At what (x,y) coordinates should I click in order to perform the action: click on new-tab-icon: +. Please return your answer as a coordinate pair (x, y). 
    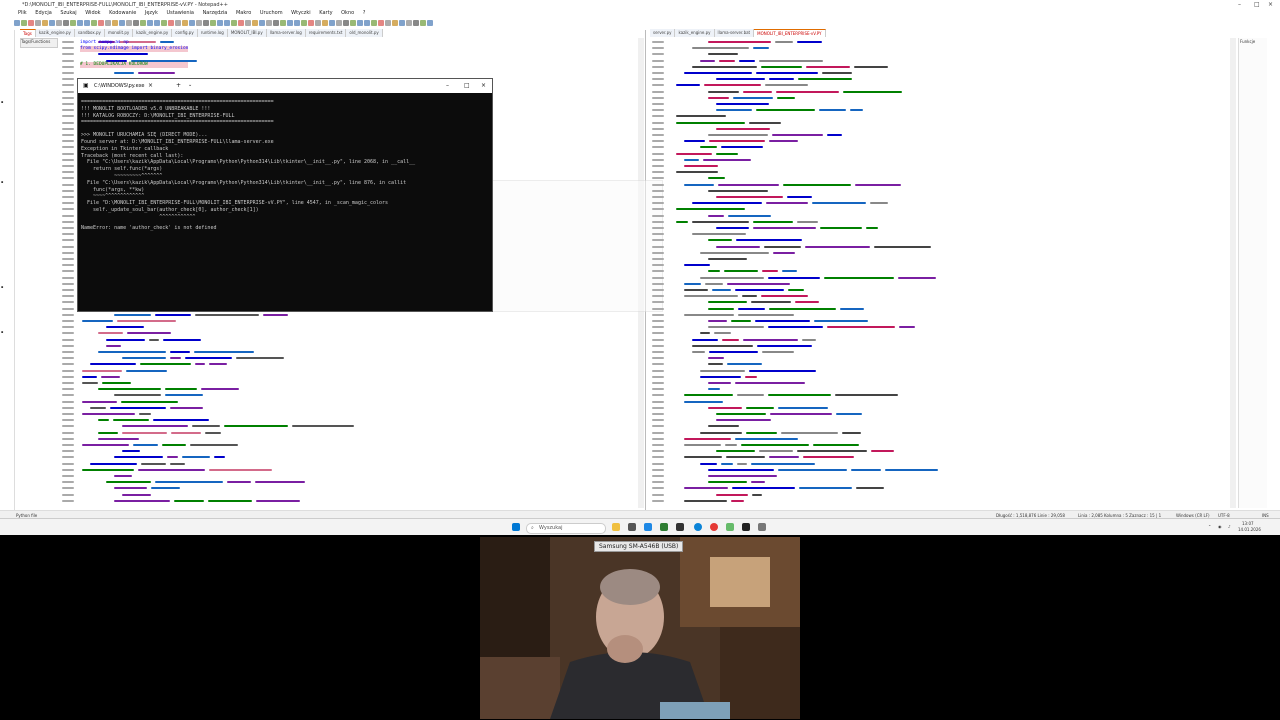
    Looking at the image, I should click on (178, 85).